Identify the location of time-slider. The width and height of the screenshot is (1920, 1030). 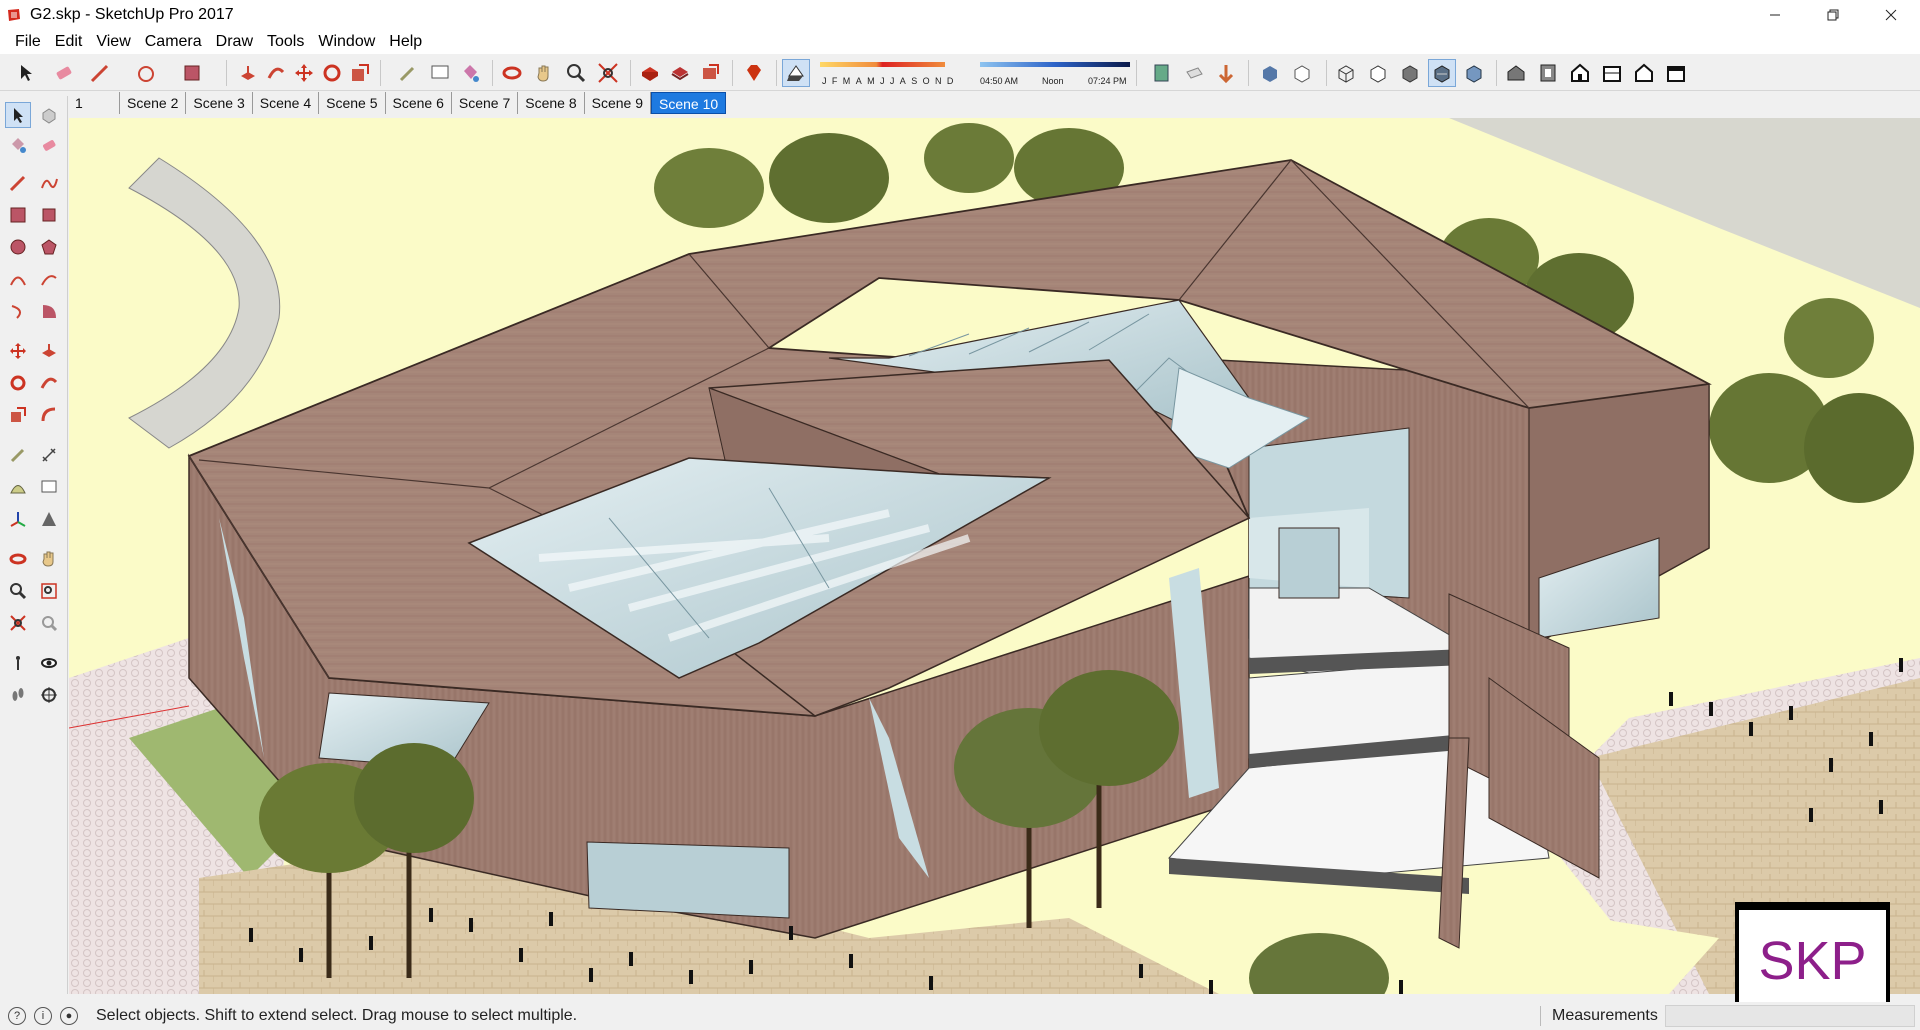
(1055, 65).